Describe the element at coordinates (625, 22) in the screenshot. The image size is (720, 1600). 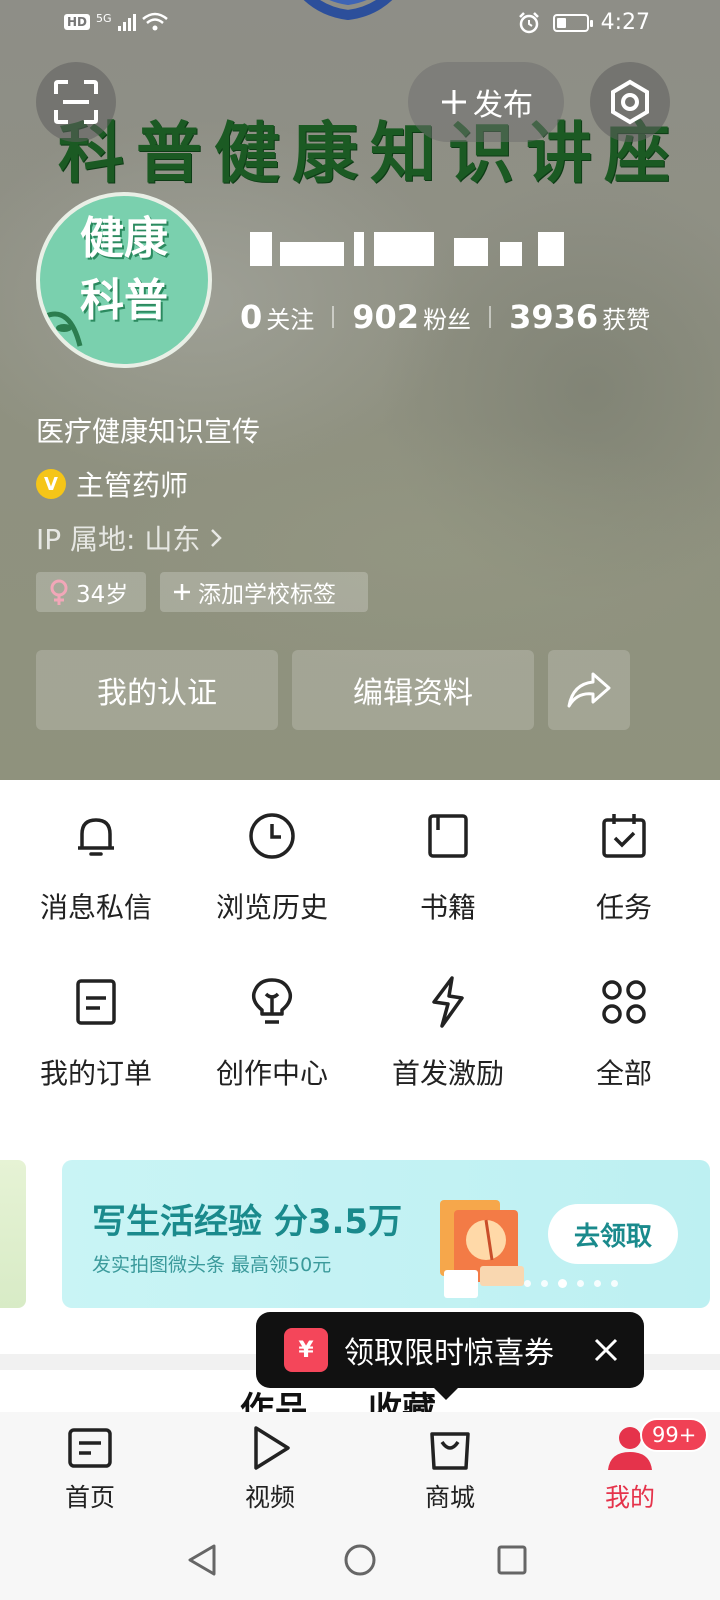
I see `clock-time: 4:27` at that location.